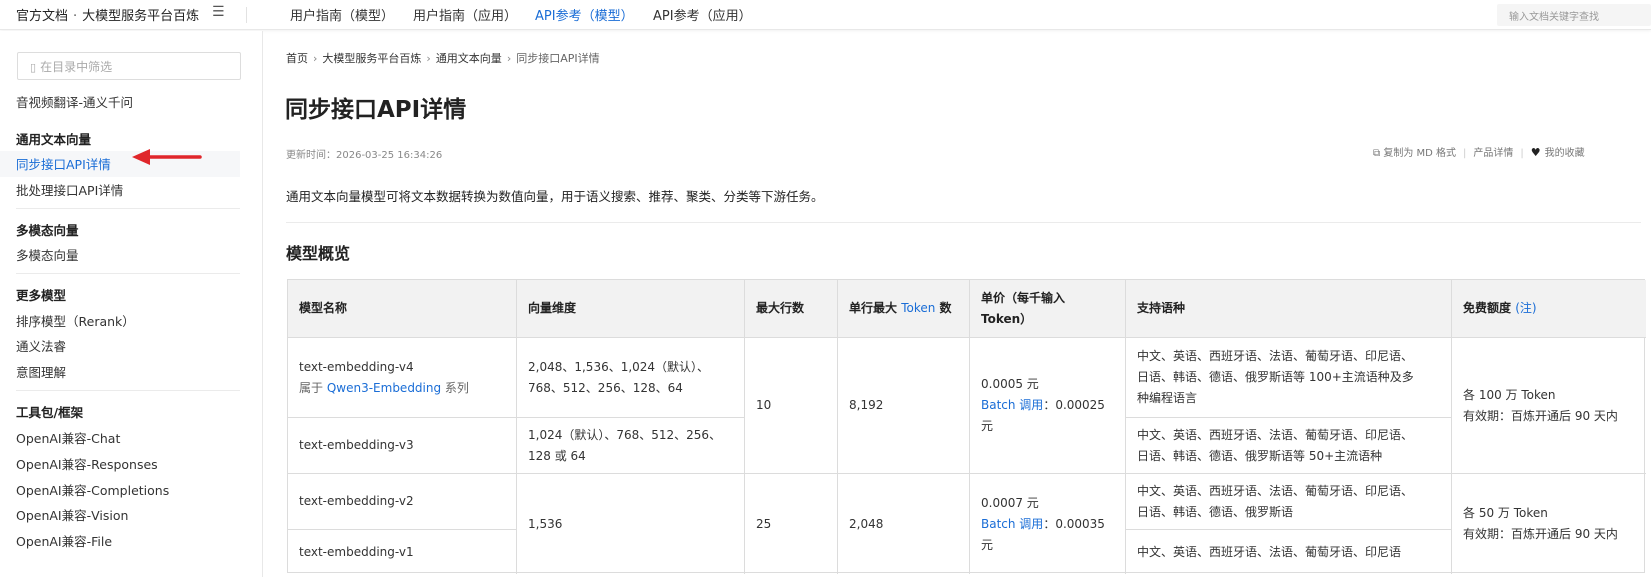 The width and height of the screenshot is (1651, 577). I want to click on header-text: 单行最大 Token 数, so click(900, 308).